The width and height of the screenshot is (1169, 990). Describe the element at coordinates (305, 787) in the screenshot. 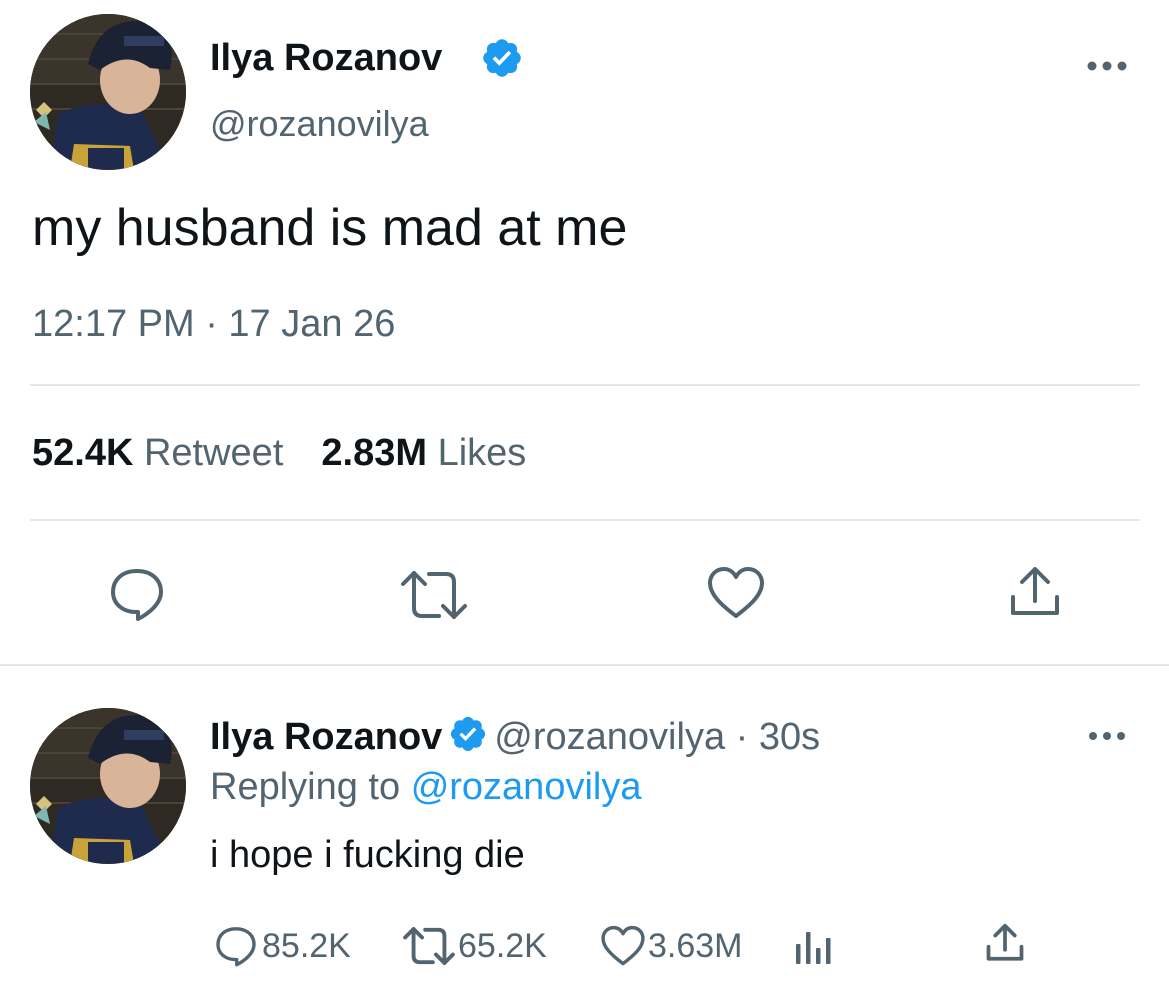

I see `replying-to-label: Replying to` at that location.